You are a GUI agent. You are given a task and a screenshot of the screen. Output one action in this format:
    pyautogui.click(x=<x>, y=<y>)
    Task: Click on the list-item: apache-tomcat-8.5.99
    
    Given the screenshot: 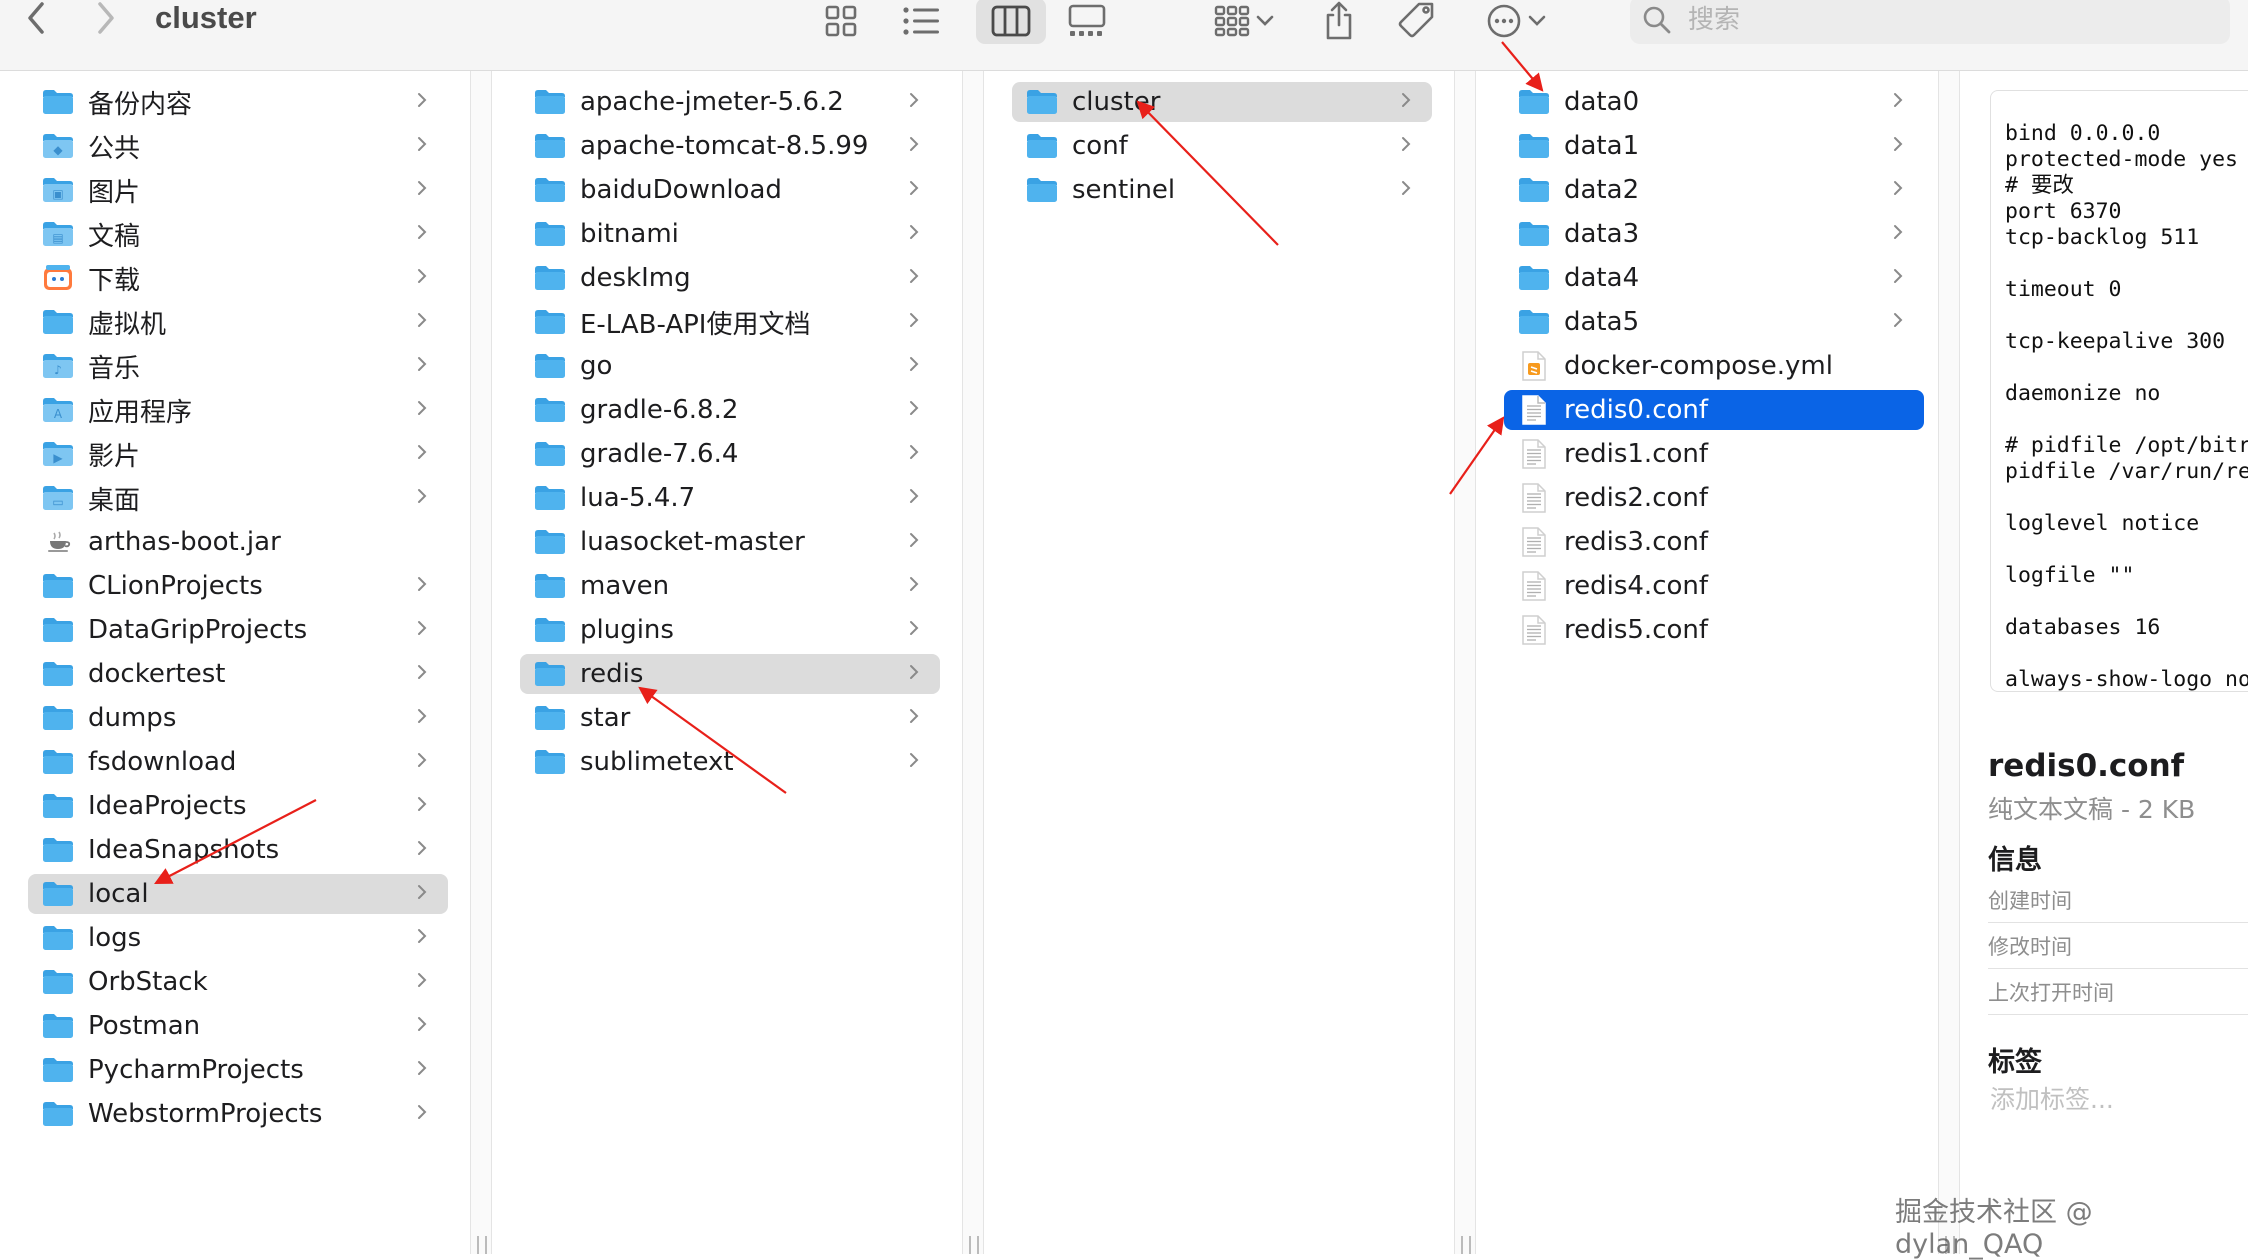 What is the action you would take?
    pyautogui.click(x=730, y=146)
    